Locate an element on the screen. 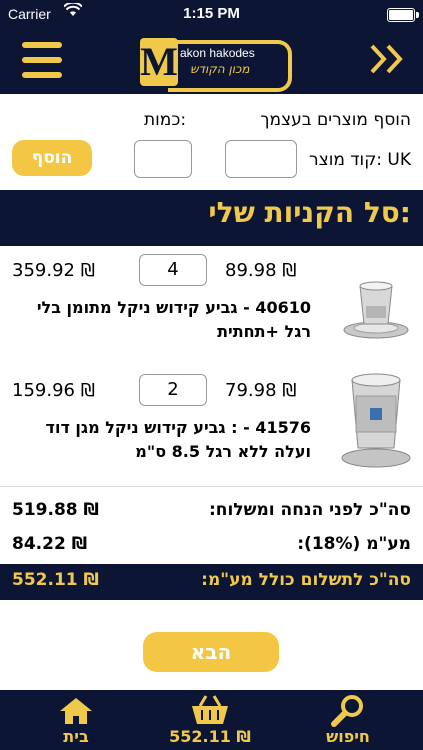 The height and width of the screenshot is (750, 423). vat-value: 84.22 ₪ is located at coordinates (50, 544).